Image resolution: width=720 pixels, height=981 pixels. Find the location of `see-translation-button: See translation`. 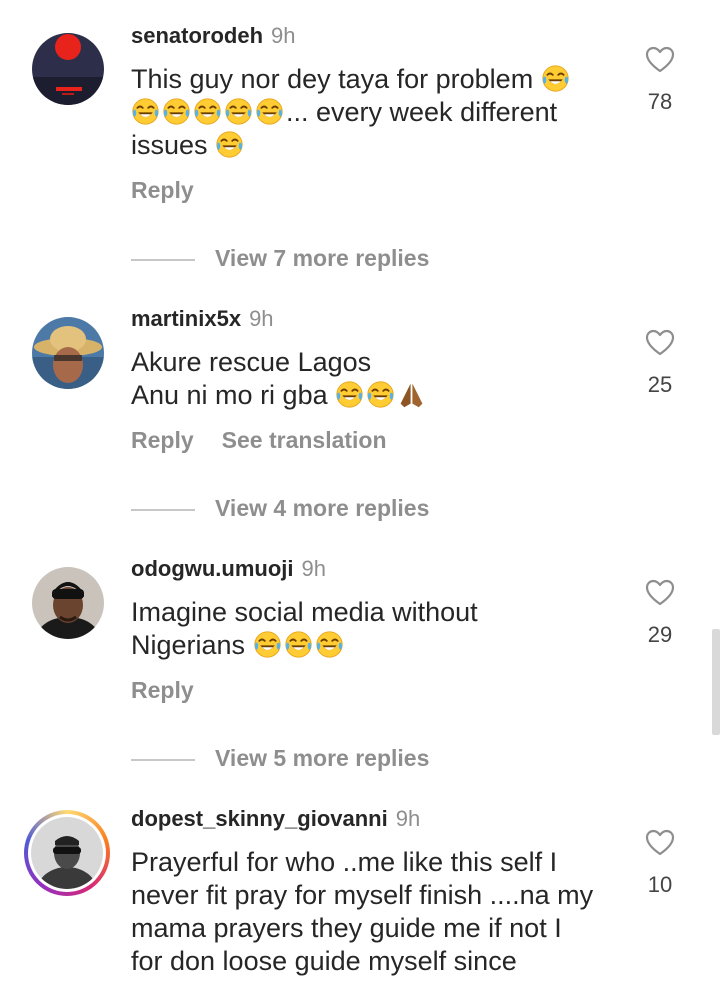

see-translation-button: See translation is located at coordinates (304, 440).